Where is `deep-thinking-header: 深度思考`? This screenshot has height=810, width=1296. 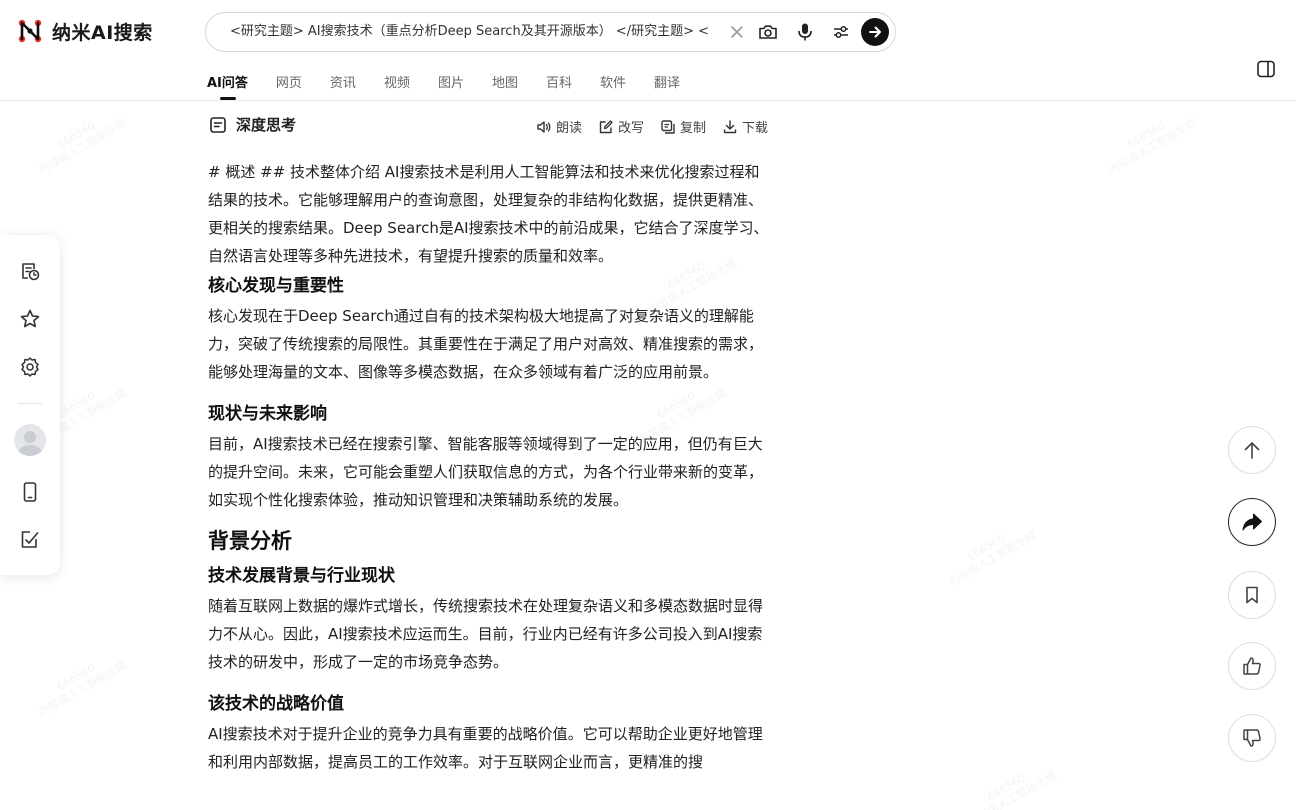
deep-thinking-header: 深度思考 is located at coordinates (252, 124).